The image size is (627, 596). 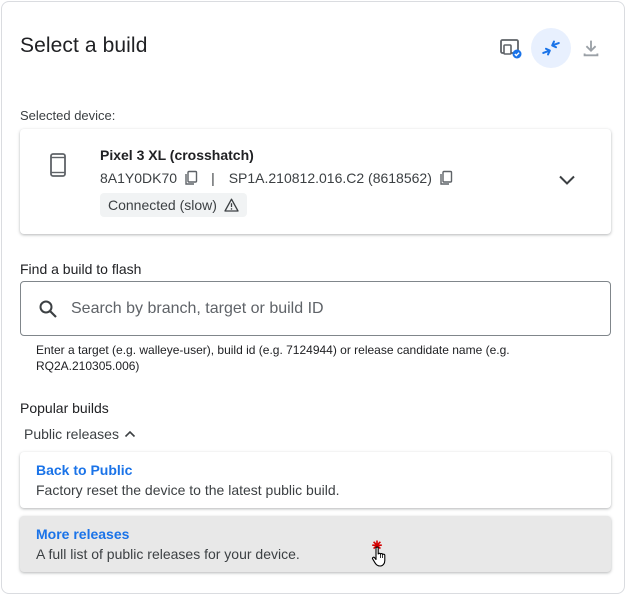 I want to click on device-name: Pixel 3 XL (crosshatch), so click(x=177, y=155).